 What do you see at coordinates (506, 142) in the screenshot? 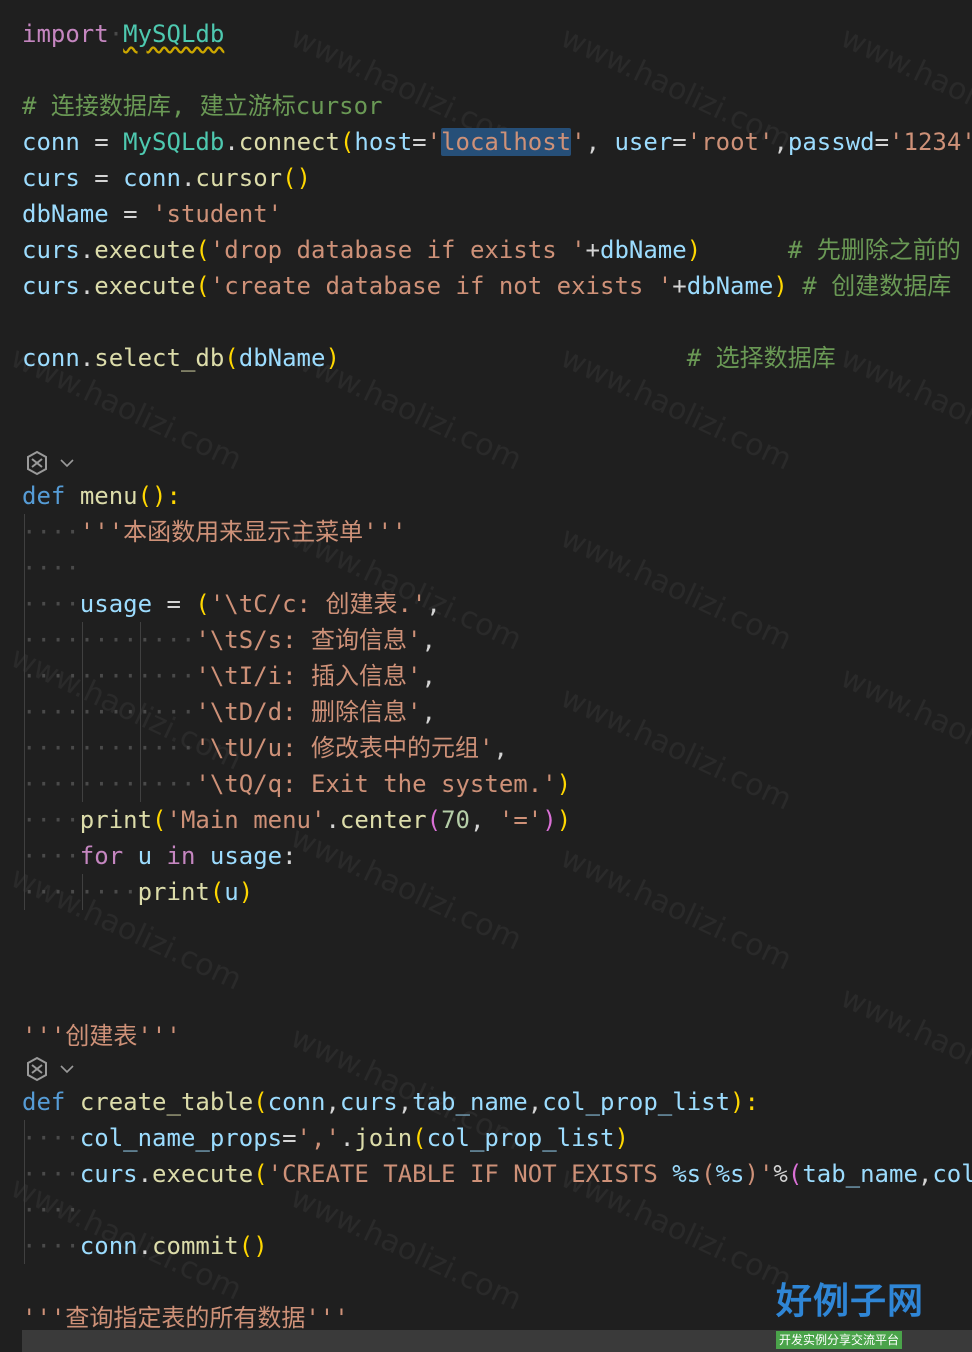
I see `selection-highlight: localhost` at bounding box center [506, 142].